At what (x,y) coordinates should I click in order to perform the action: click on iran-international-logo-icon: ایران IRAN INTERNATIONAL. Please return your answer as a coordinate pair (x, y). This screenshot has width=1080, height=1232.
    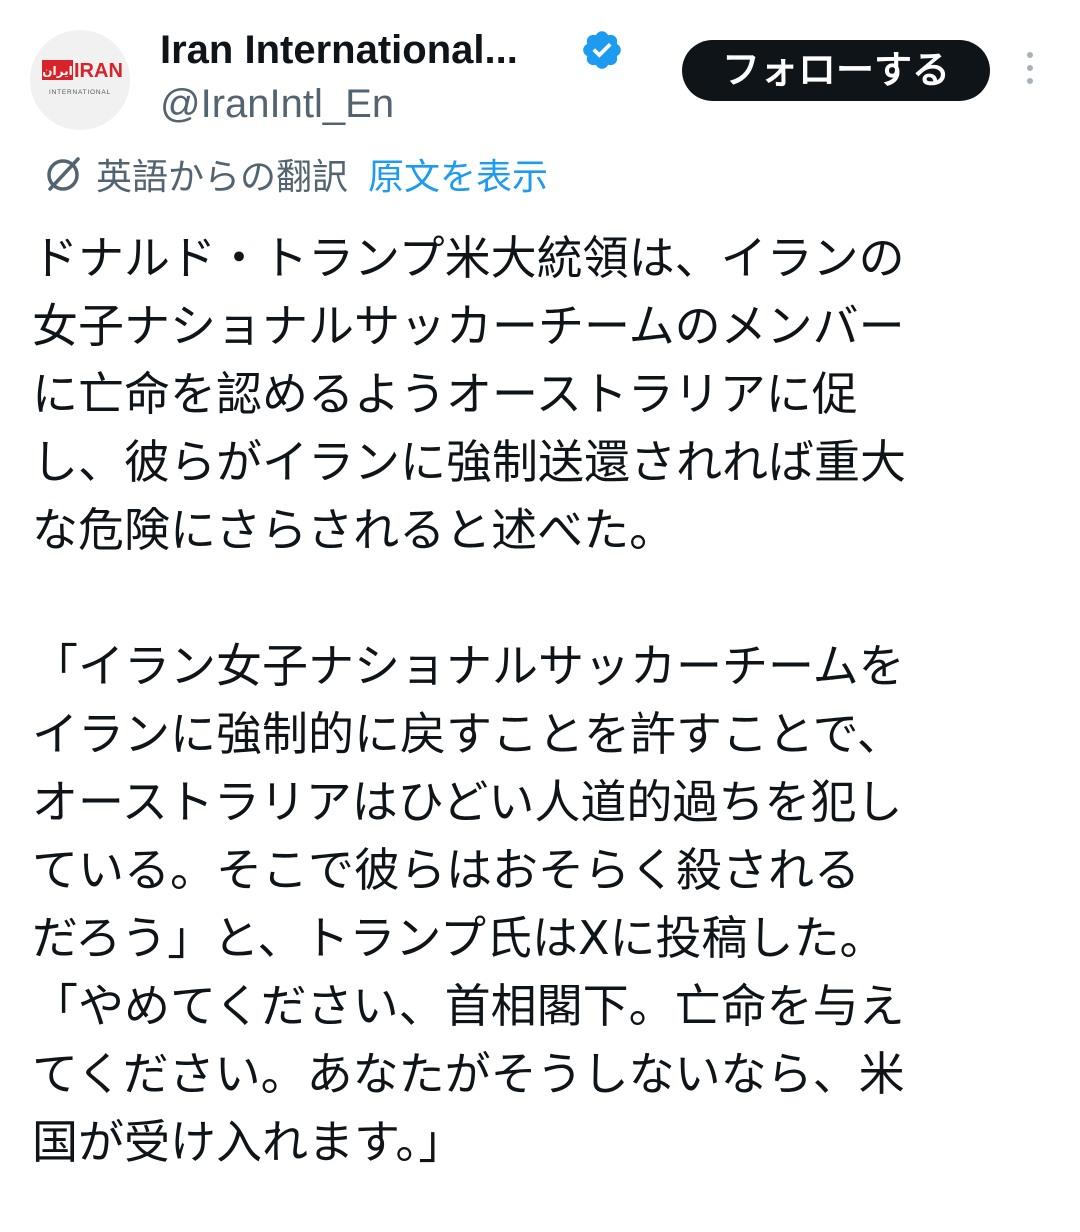
    Looking at the image, I should click on (80, 80).